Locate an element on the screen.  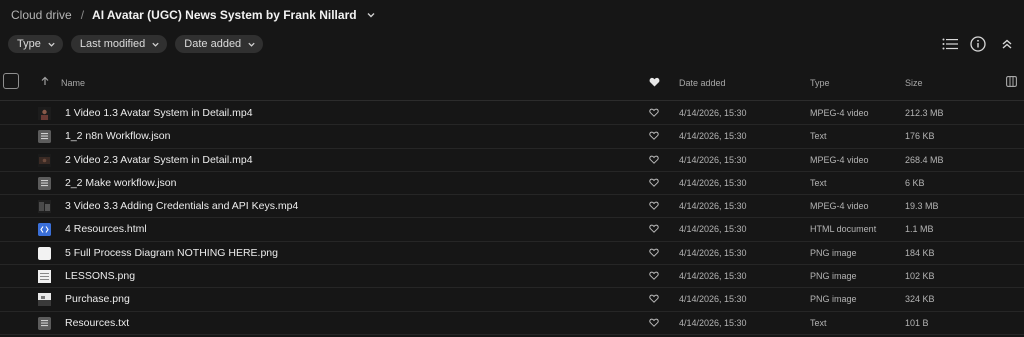
column-header-name: Name is located at coordinates (73, 83).